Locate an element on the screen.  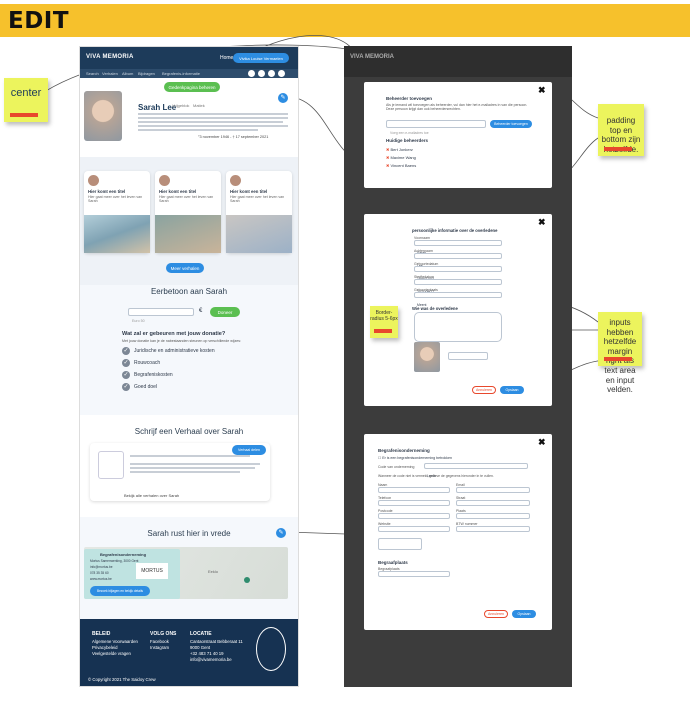
funeral-details-label: Bezoek bijlagen en bekijk details is located at coordinates (120, 591).